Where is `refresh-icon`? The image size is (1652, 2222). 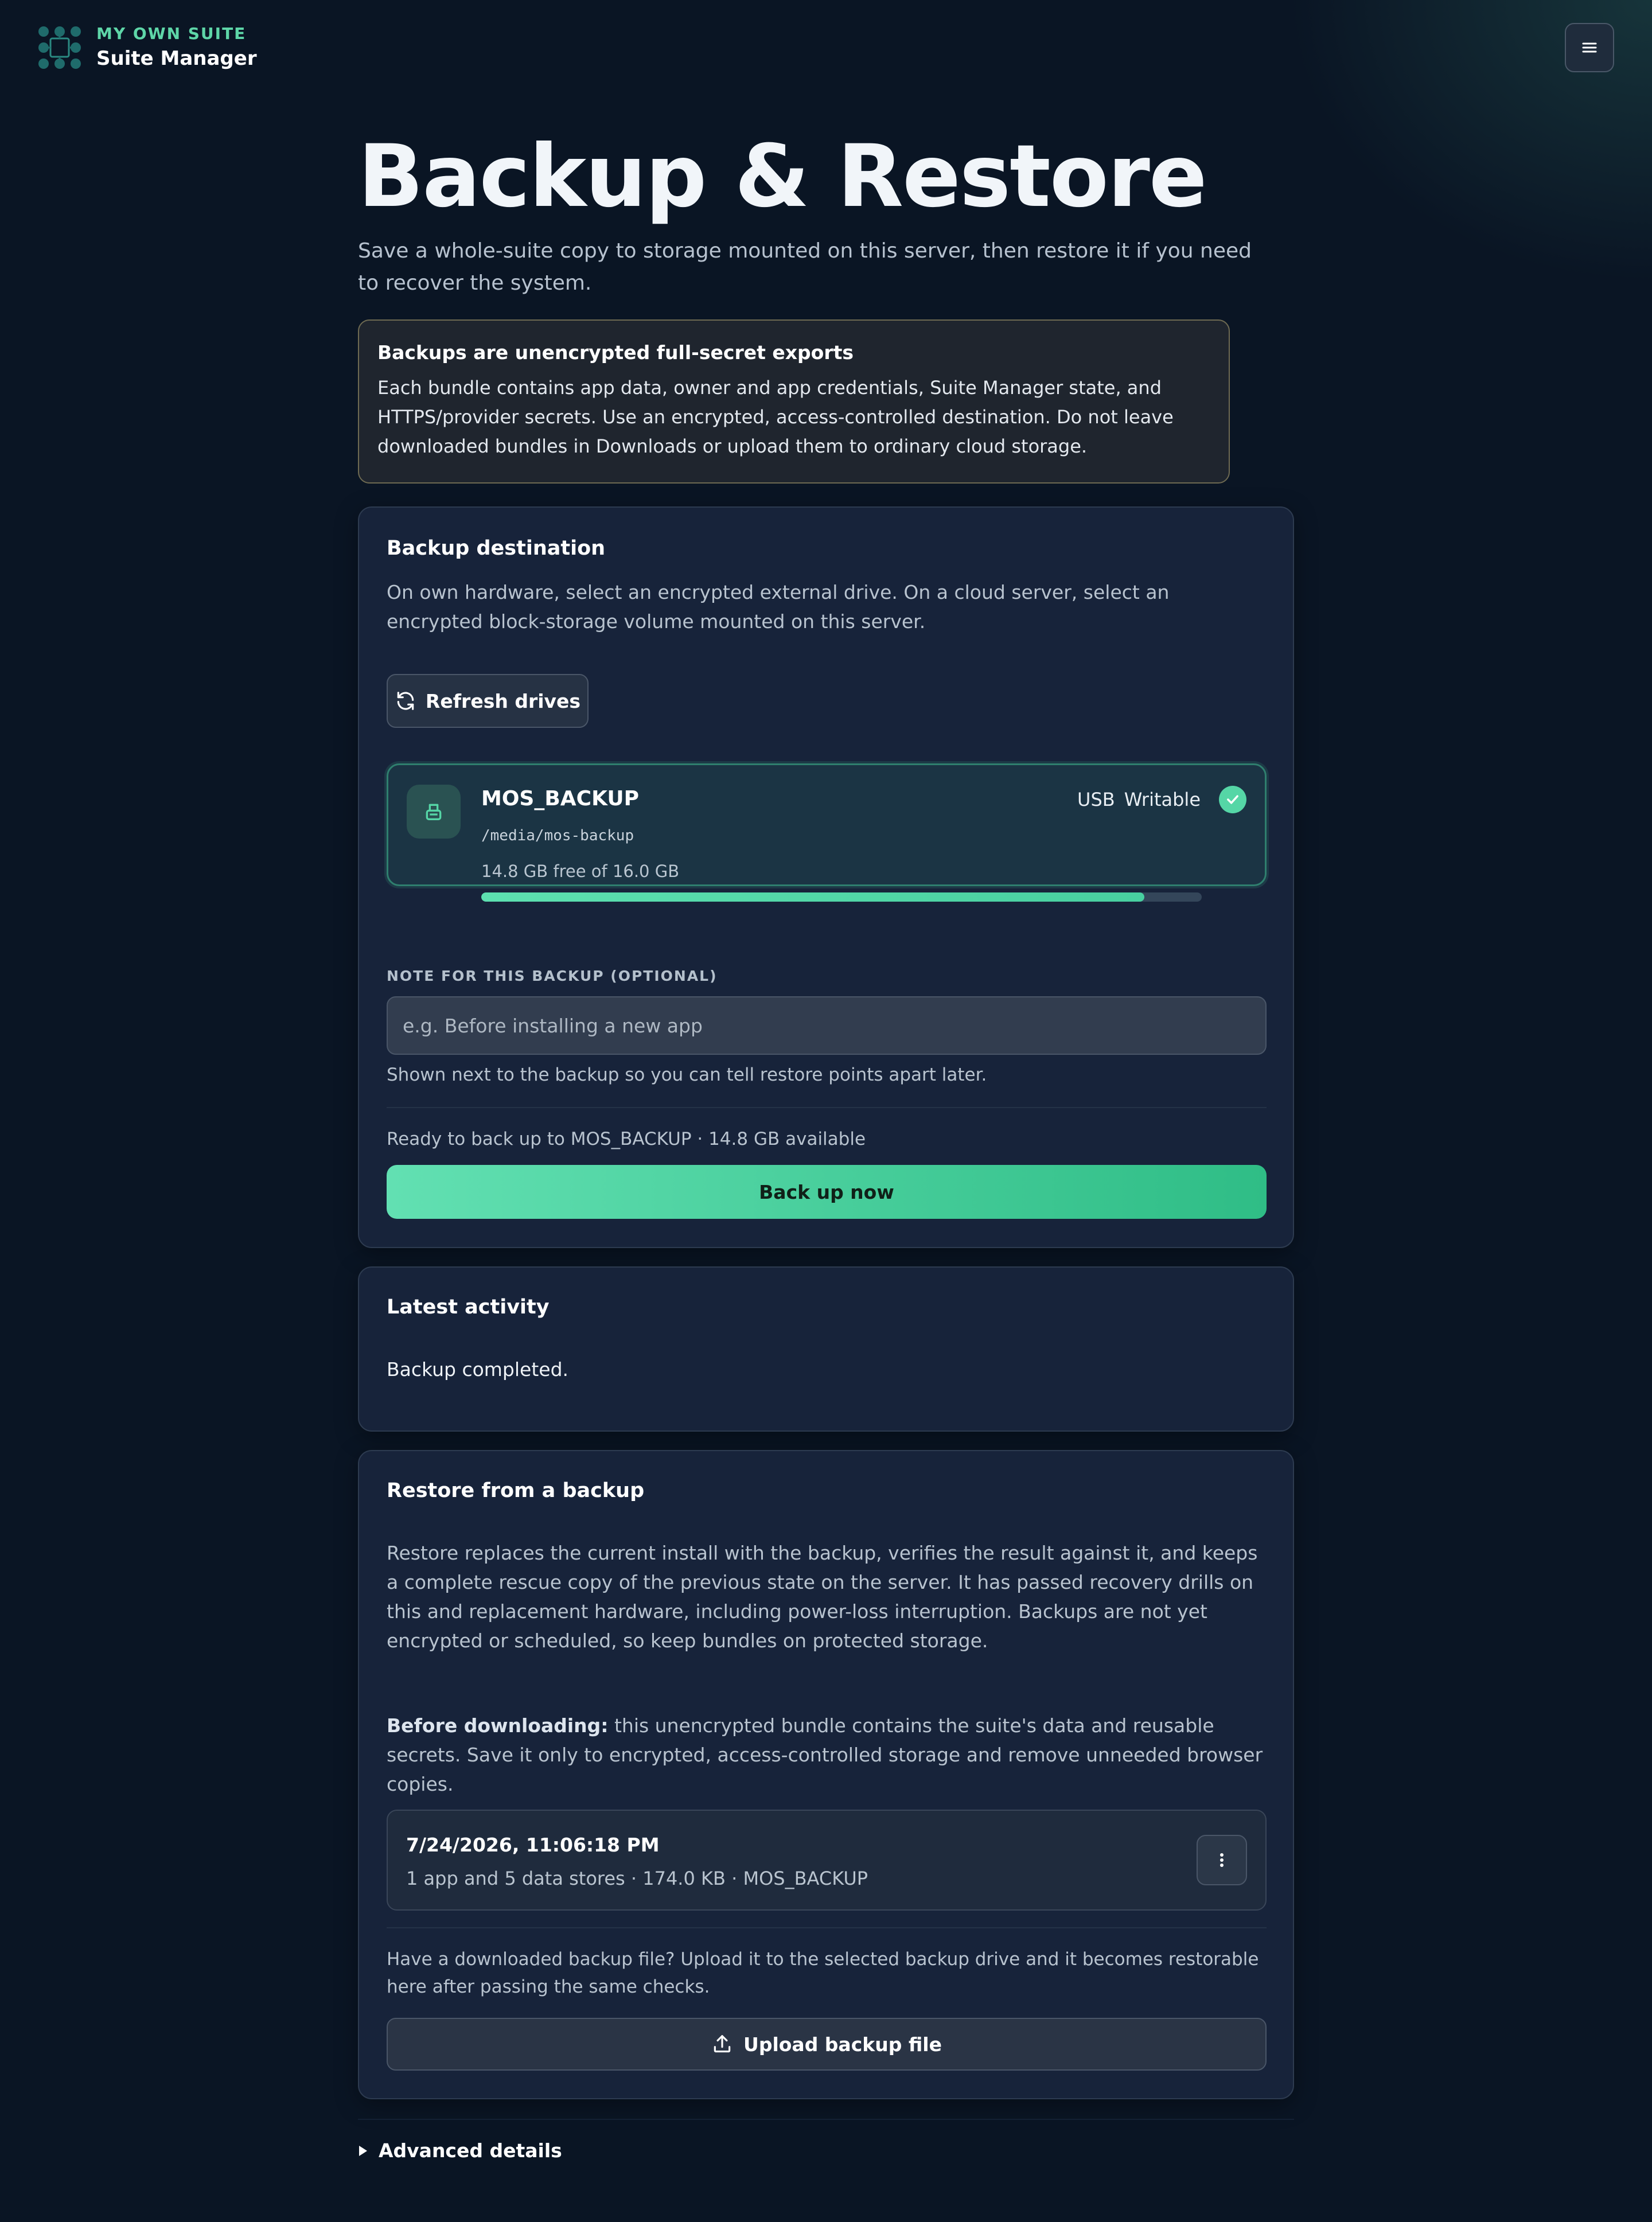 refresh-icon is located at coordinates (405, 701).